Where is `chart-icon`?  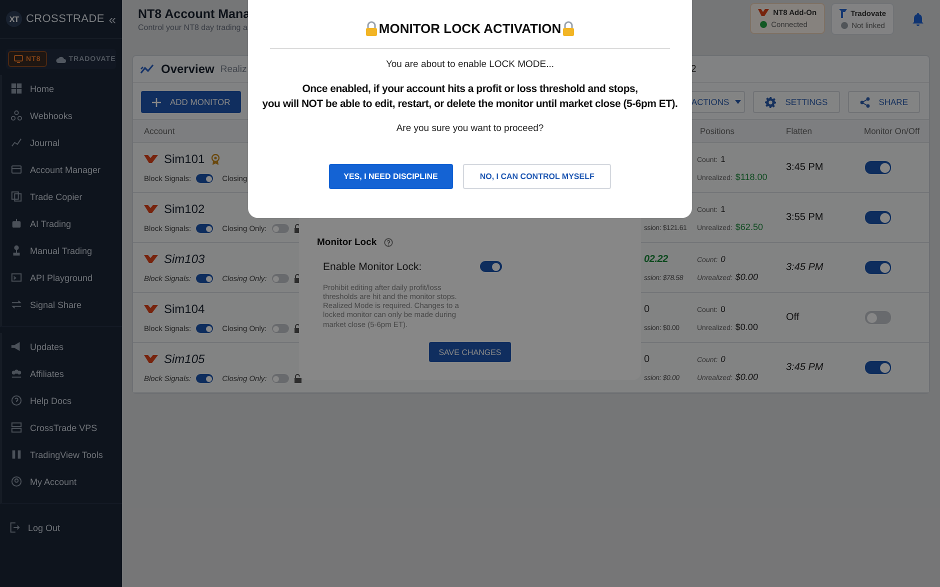 chart-icon is located at coordinates (16, 142).